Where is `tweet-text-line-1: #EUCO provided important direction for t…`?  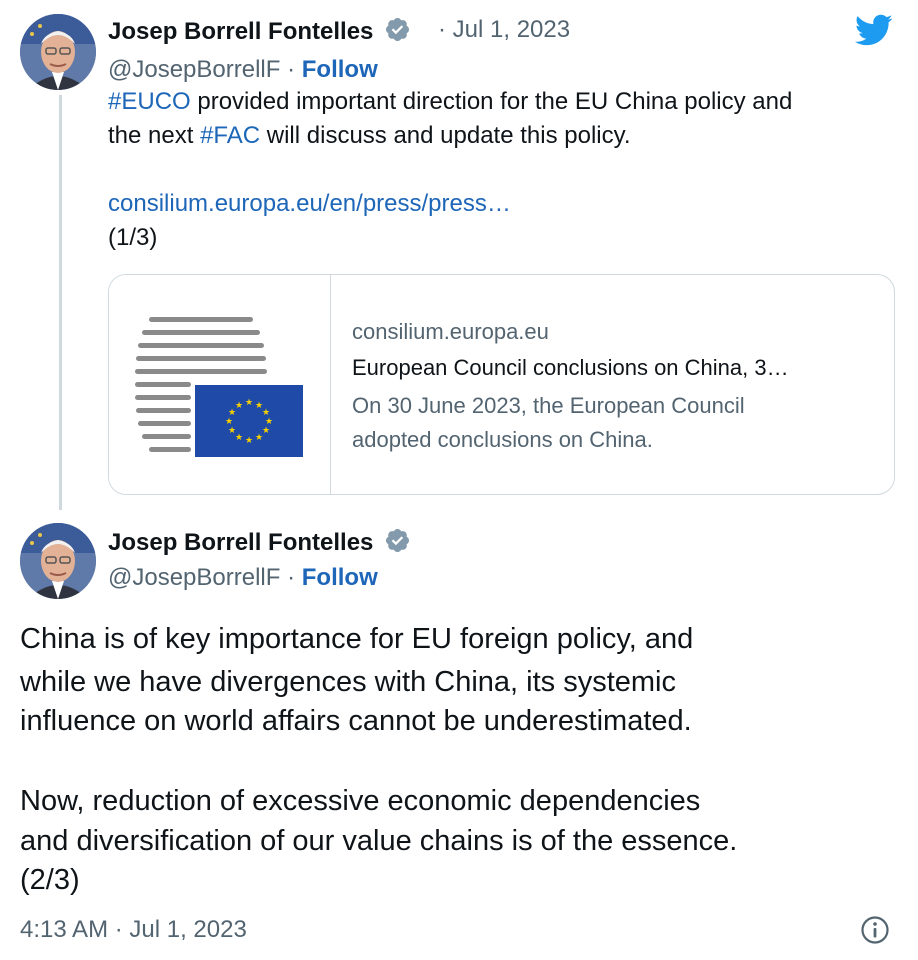
tweet-text-line-1: #EUCO provided important direction for t… is located at coordinates (450, 102).